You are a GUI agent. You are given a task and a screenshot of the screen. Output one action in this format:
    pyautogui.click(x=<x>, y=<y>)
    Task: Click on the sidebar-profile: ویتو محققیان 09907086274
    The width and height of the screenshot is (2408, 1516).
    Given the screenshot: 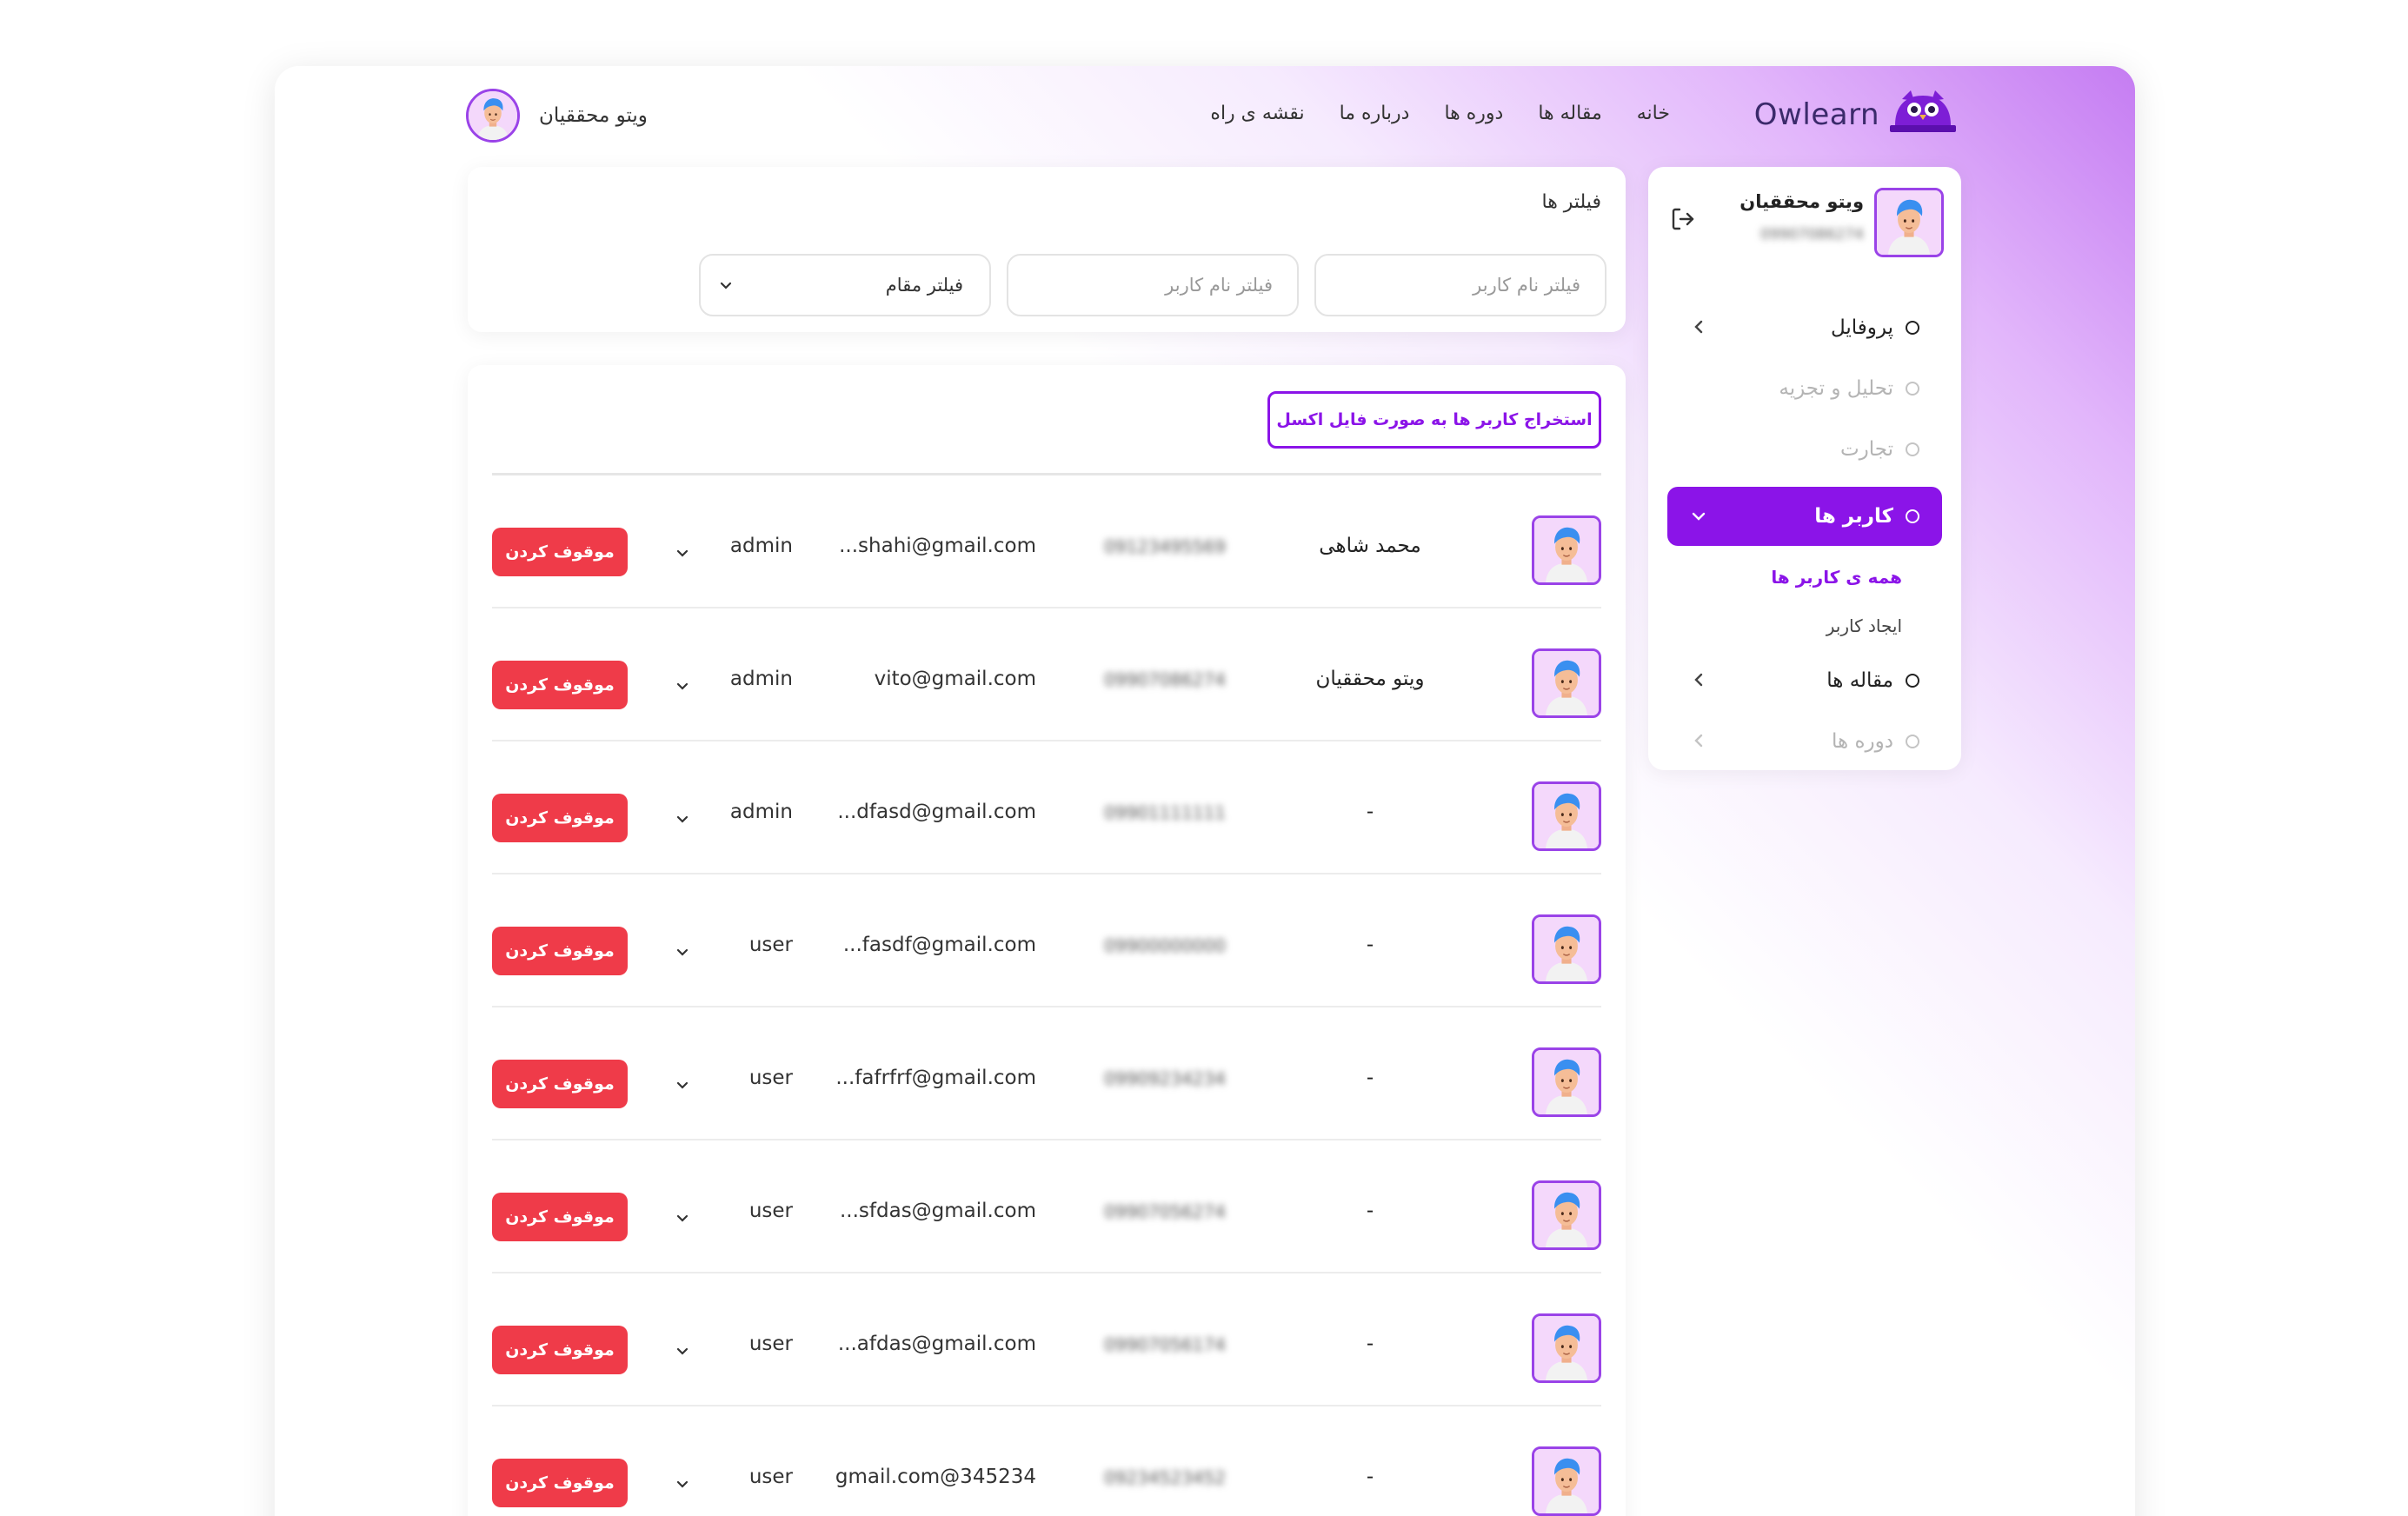 What is the action you would take?
    pyautogui.click(x=1805, y=228)
    